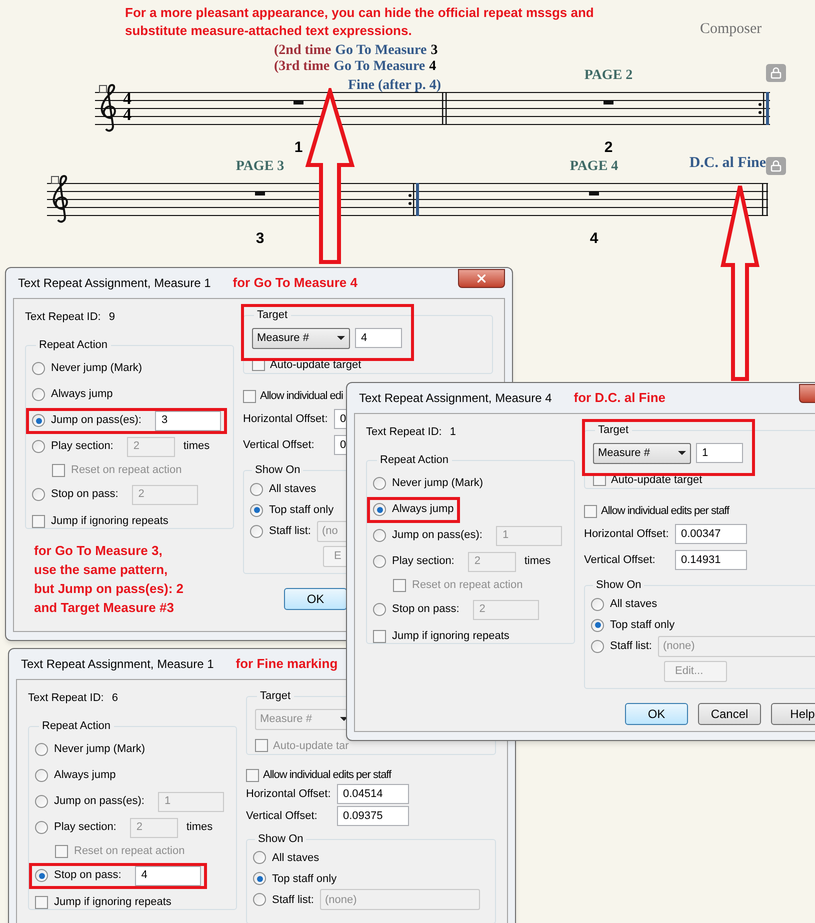 Image resolution: width=815 pixels, height=923 pixels. I want to click on composer-label: Composer, so click(731, 29).